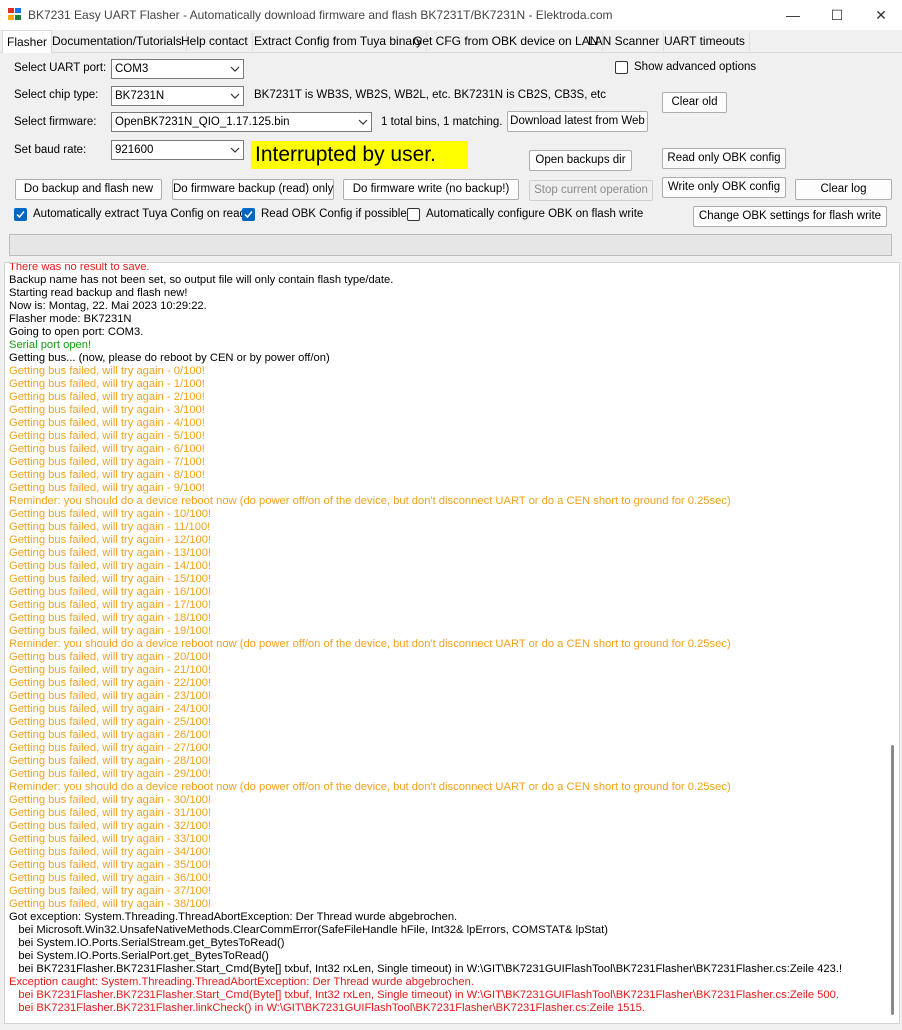 This screenshot has height=1030, width=902. I want to click on minimize-icon: —, so click(793, 15).